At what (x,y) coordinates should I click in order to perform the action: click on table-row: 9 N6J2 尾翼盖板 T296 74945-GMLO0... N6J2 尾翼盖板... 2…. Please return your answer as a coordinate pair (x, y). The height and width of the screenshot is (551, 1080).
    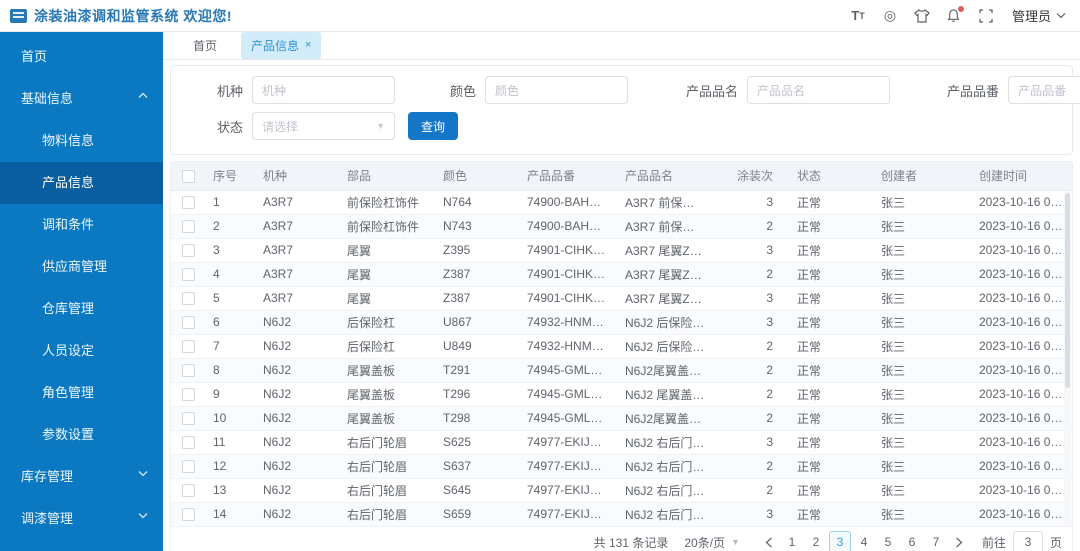
    Looking at the image, I should click on (621, 394).